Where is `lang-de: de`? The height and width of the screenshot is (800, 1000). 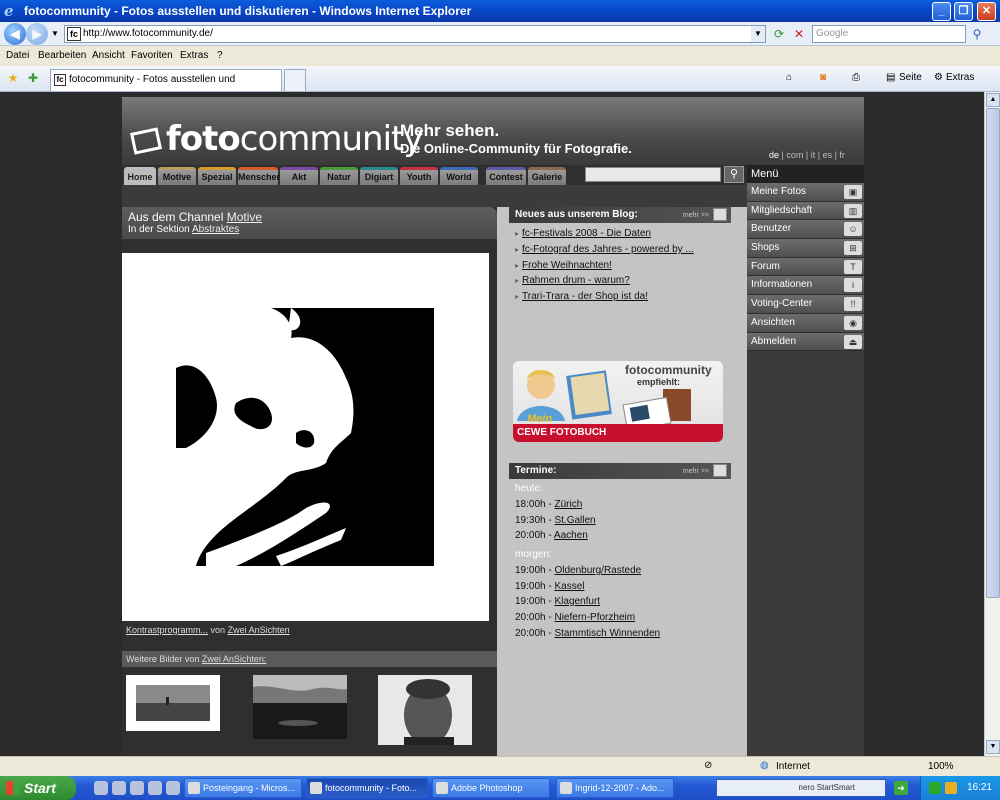 lang-de: de is located at coordinates (774, 155).